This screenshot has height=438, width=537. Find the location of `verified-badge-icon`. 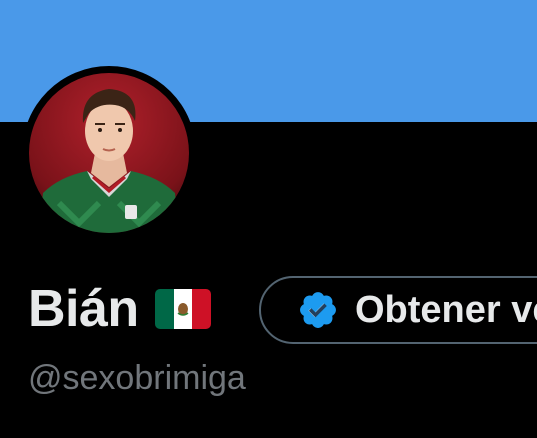

verified-badge-icon is located at coordinates (318, 310).